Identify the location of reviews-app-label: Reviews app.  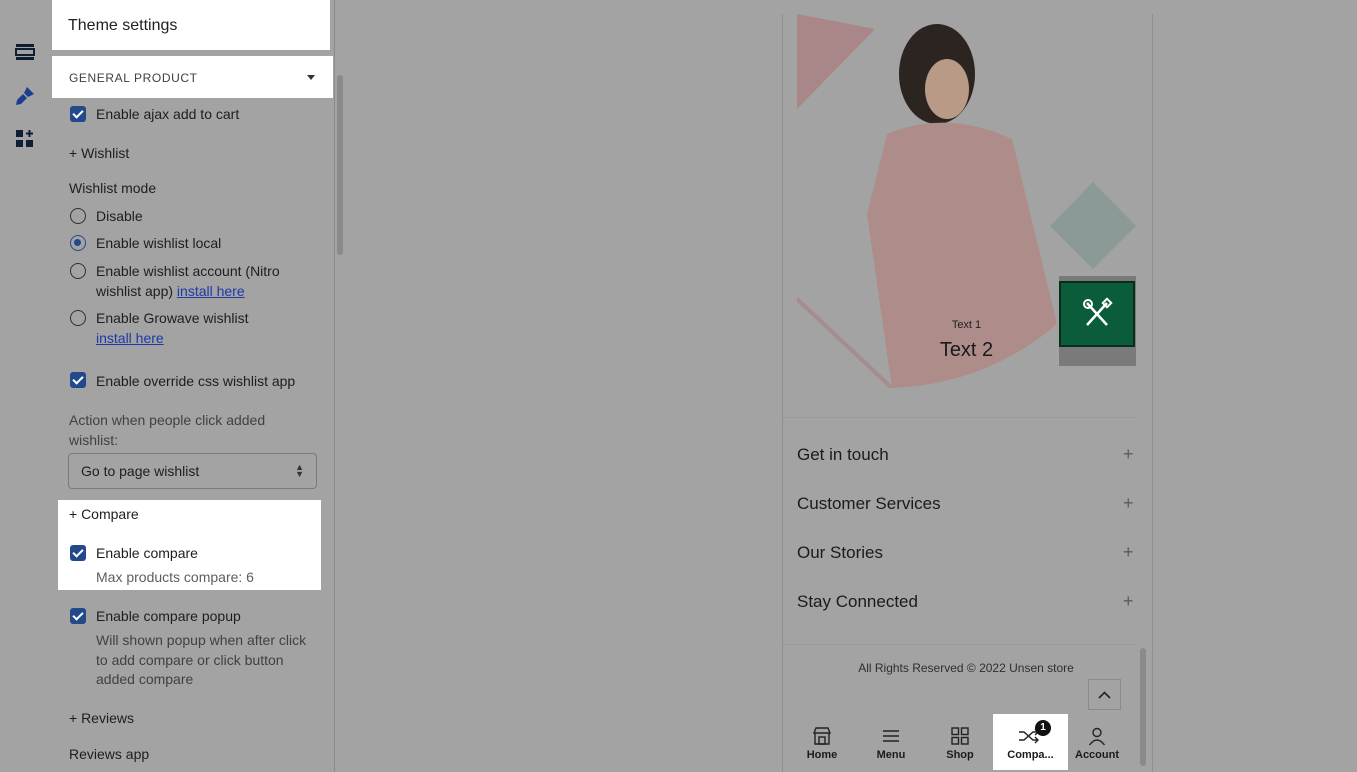
(109, 754).